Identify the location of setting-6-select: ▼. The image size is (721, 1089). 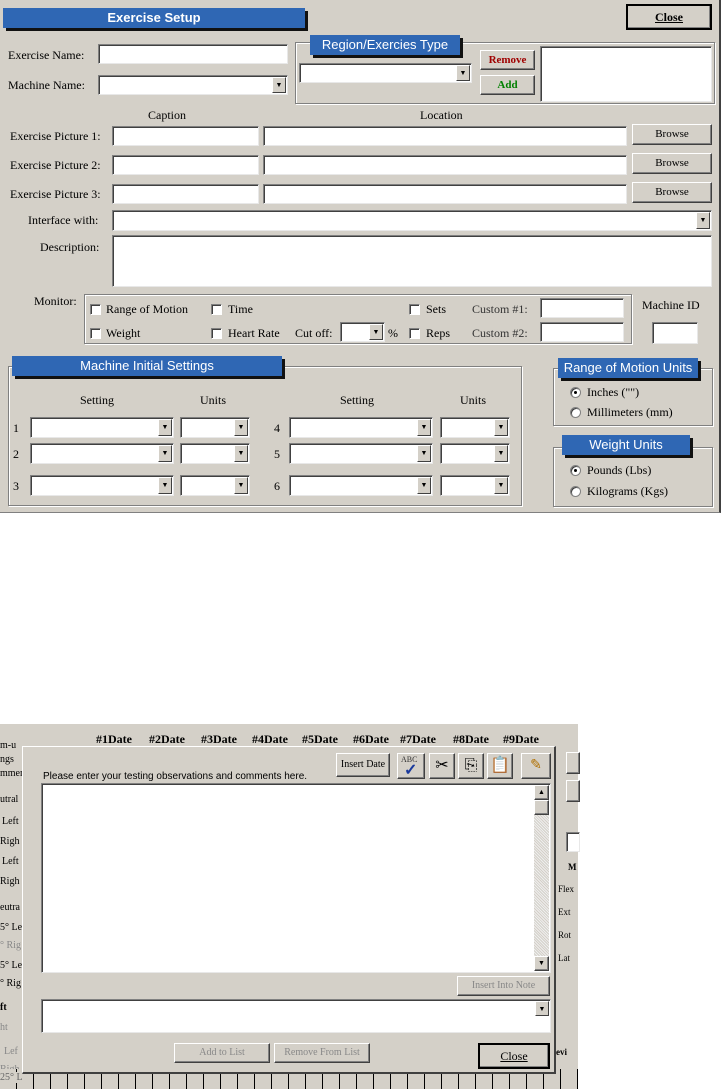
(361, 485).